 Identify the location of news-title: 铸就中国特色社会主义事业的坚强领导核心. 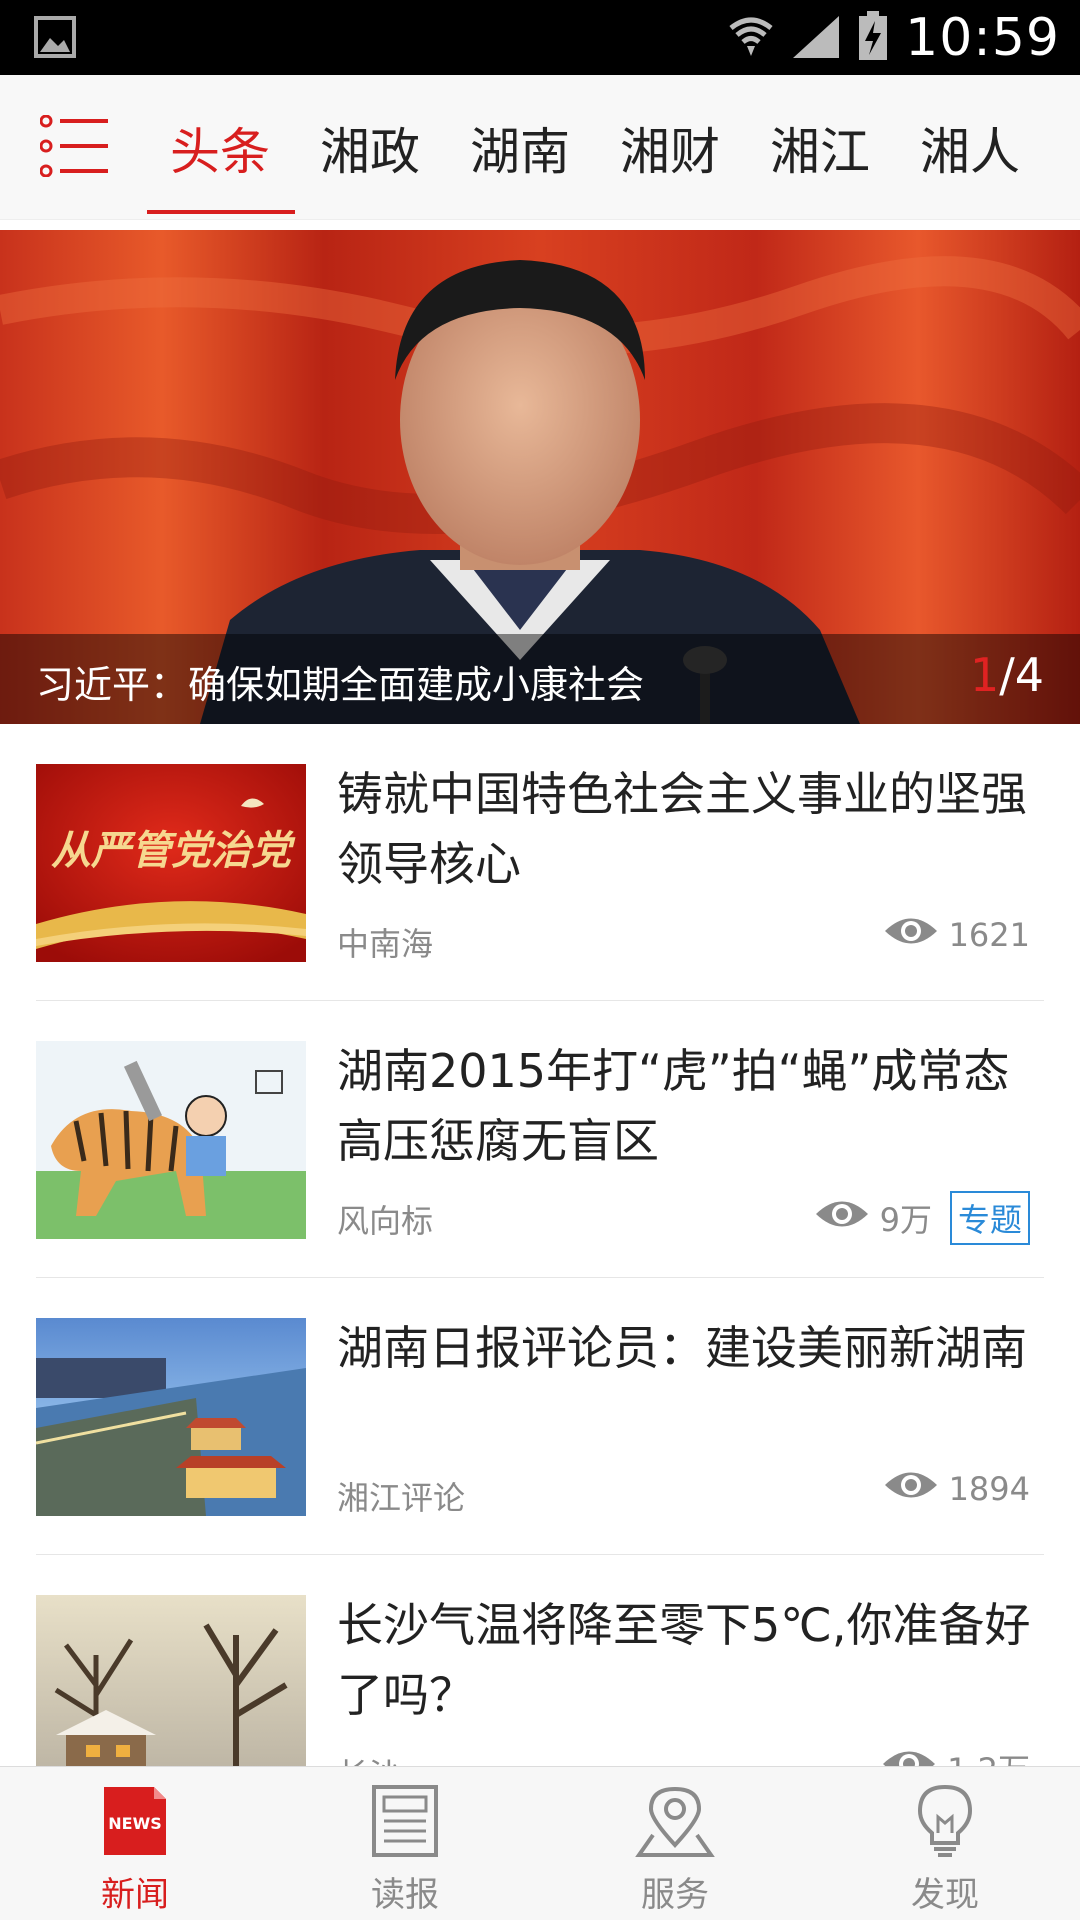
(689, 829).